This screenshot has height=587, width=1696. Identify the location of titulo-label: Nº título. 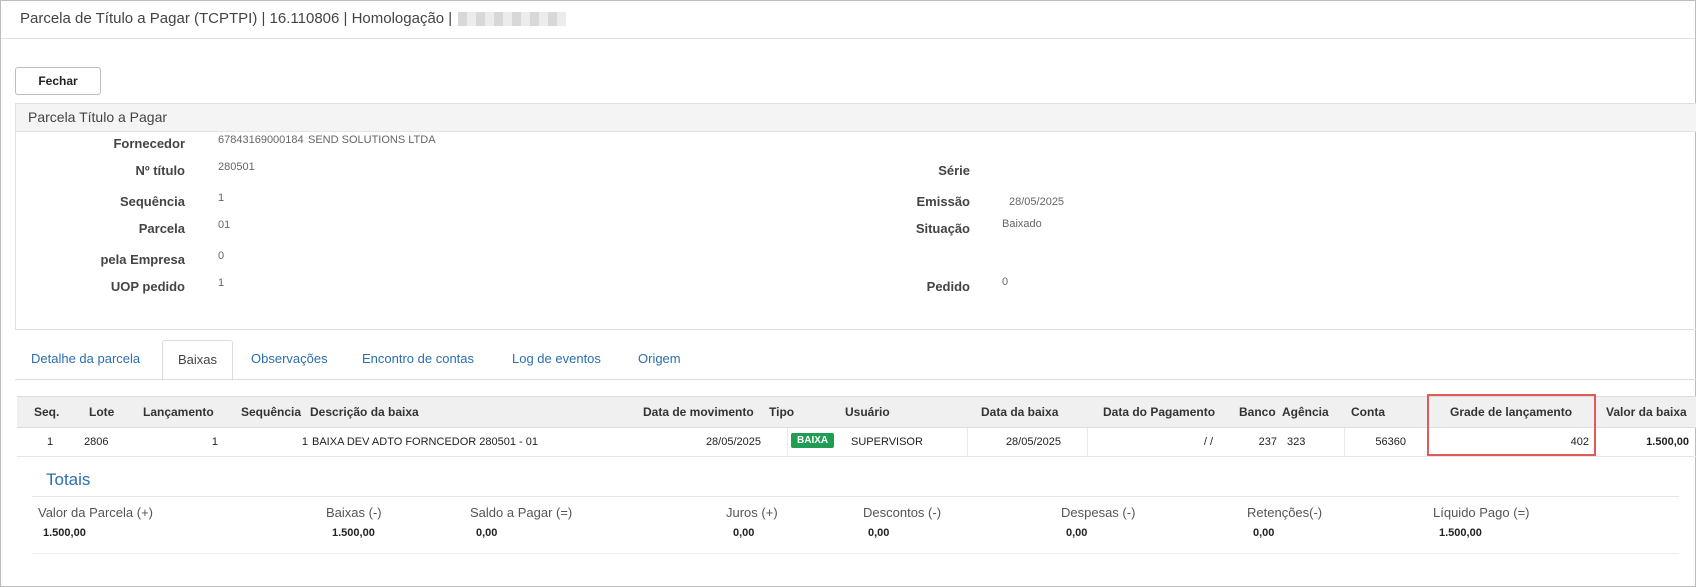
(160, 170).